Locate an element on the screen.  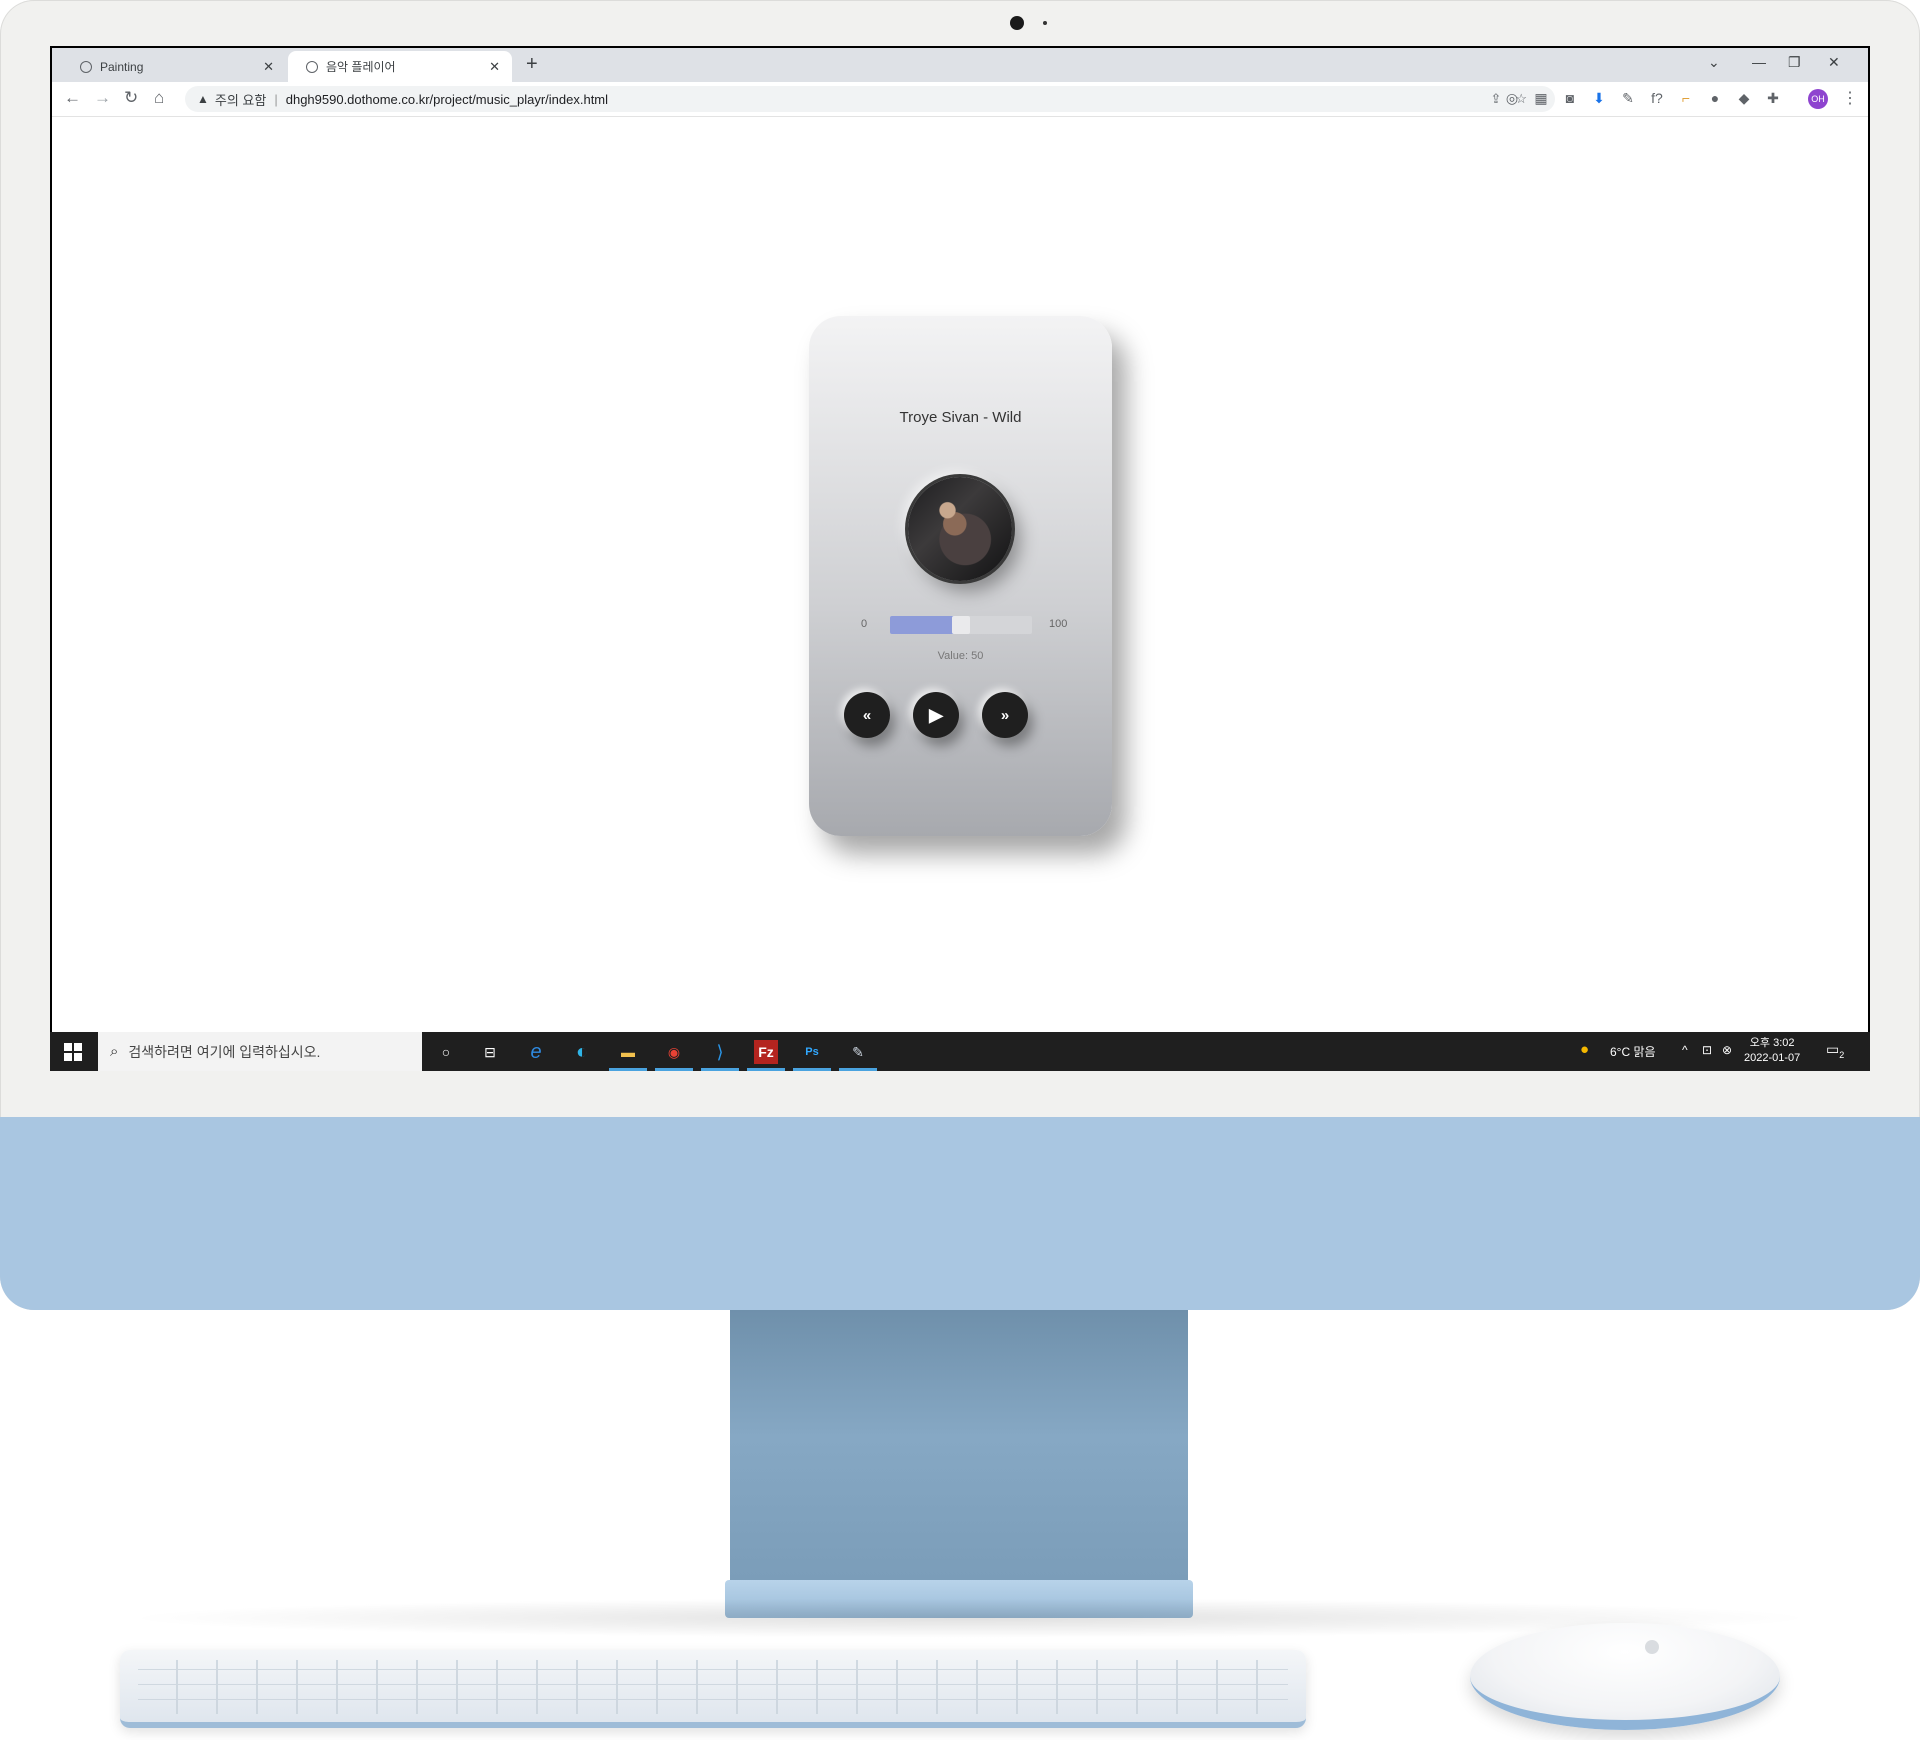
extension-icon: ◎ is located at coordinates (1512, 98).